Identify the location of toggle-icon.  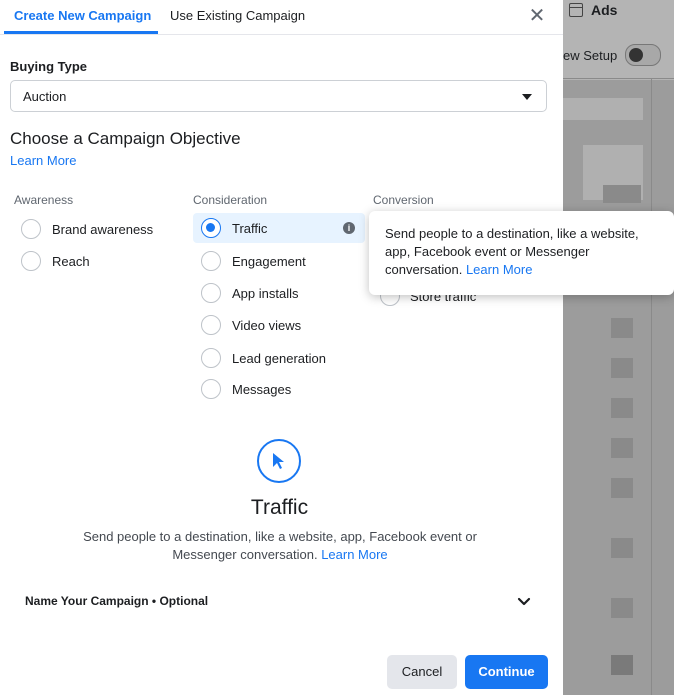
(643, 55).